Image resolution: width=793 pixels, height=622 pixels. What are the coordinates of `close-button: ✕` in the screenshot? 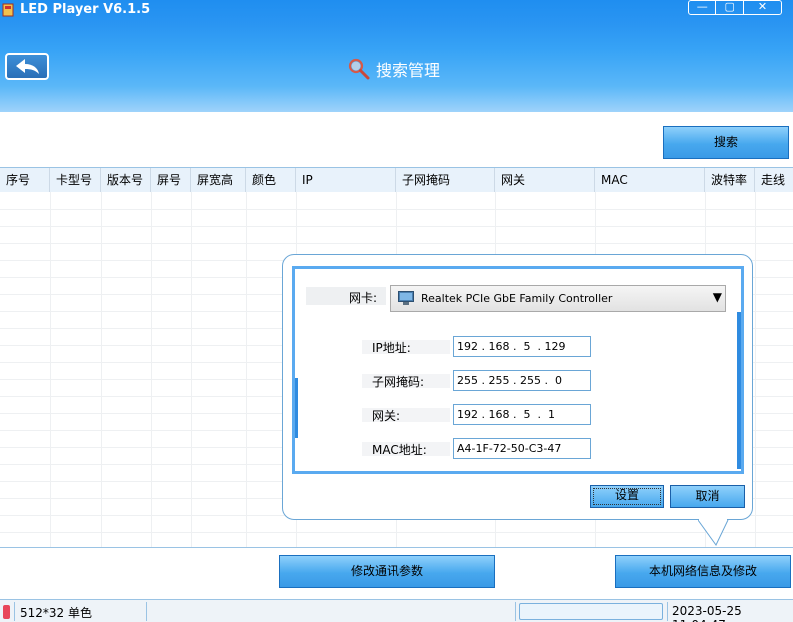 It's located at (762, 7).